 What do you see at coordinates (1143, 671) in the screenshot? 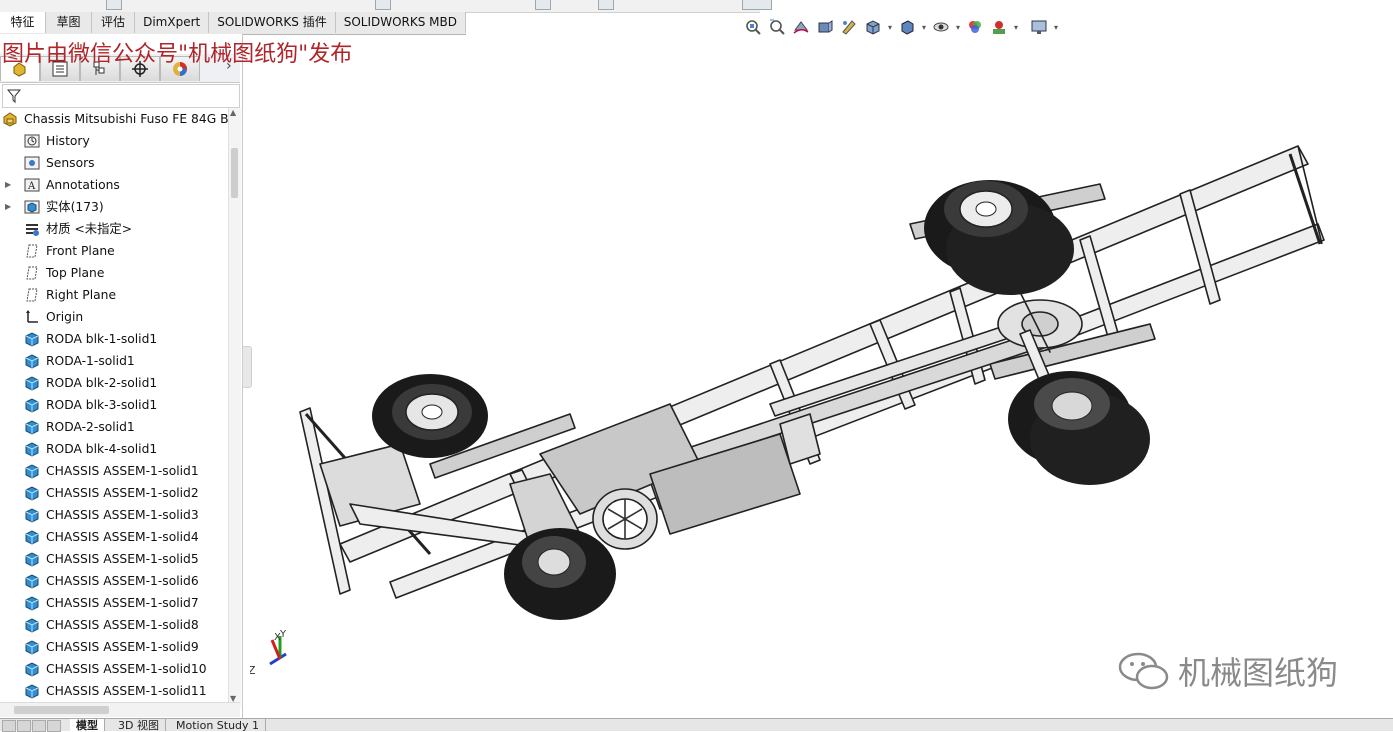
I see `wechat-icon` at bounding box center [1143, 671].